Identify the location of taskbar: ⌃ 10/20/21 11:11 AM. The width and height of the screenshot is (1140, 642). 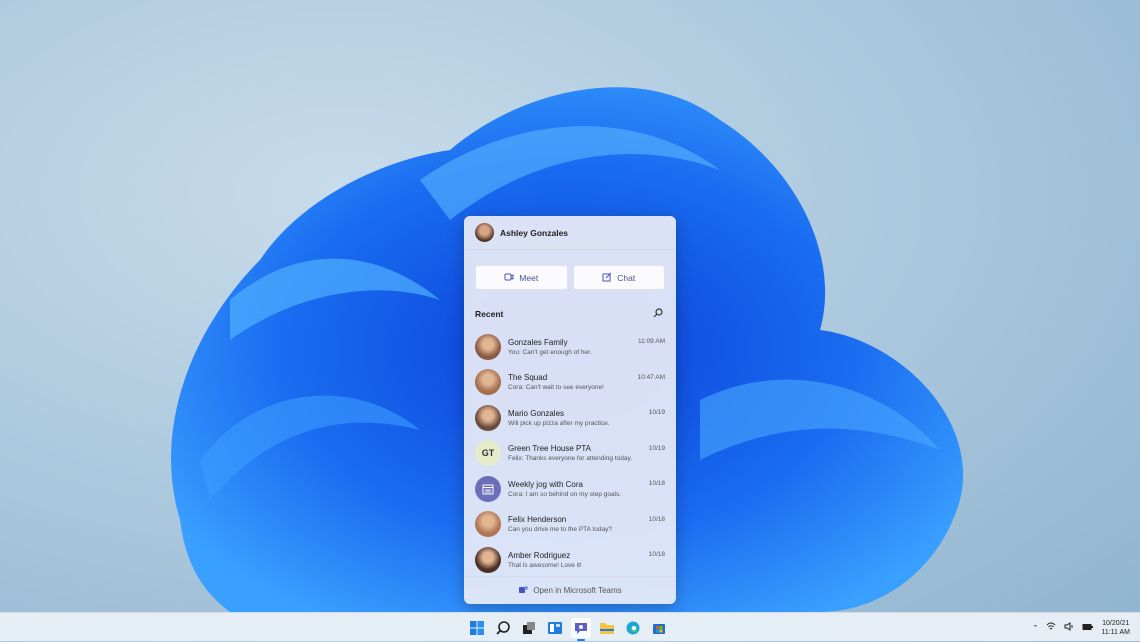
(570, 626).